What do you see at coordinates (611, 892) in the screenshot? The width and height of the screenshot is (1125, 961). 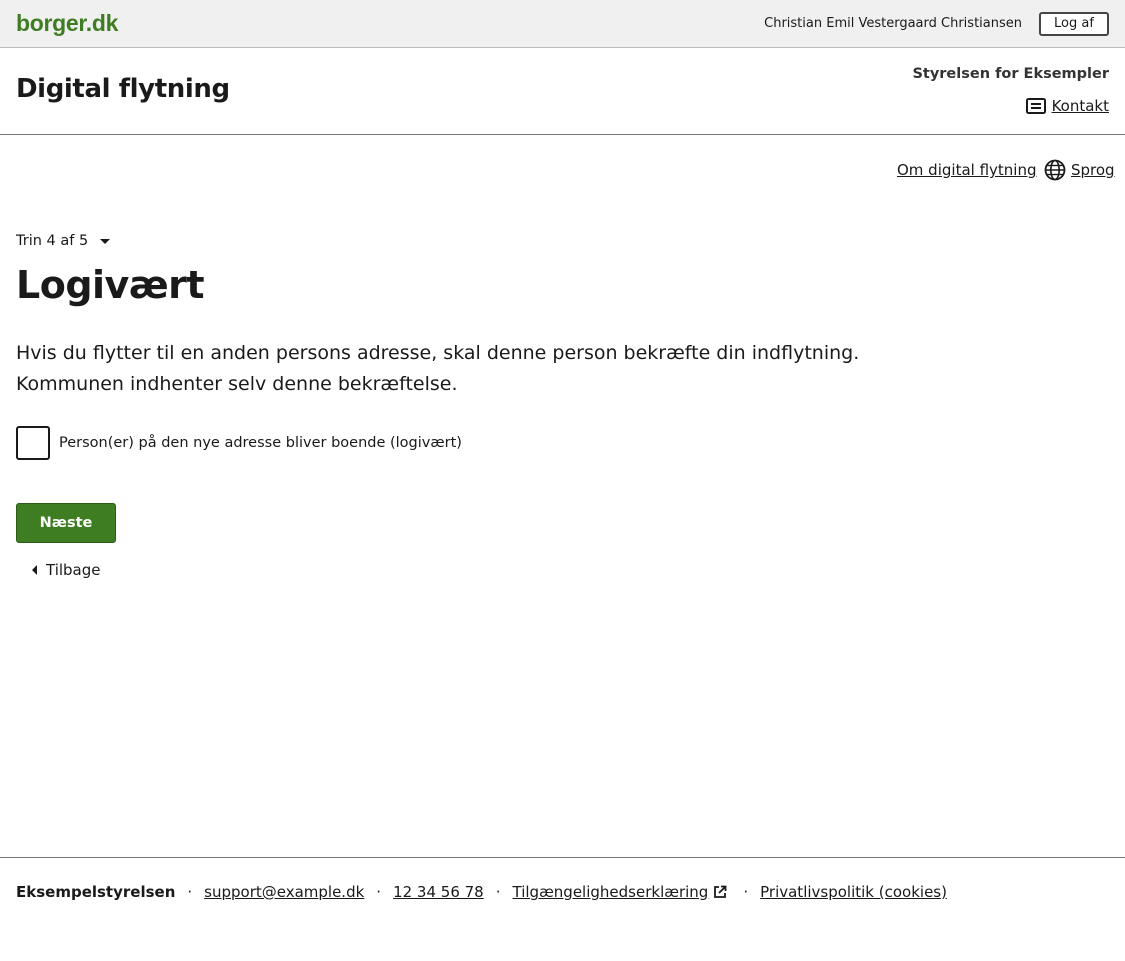 I see `footer-accessibility-link: Tilgængelighedserklæring` at bounding box center [611, 892].